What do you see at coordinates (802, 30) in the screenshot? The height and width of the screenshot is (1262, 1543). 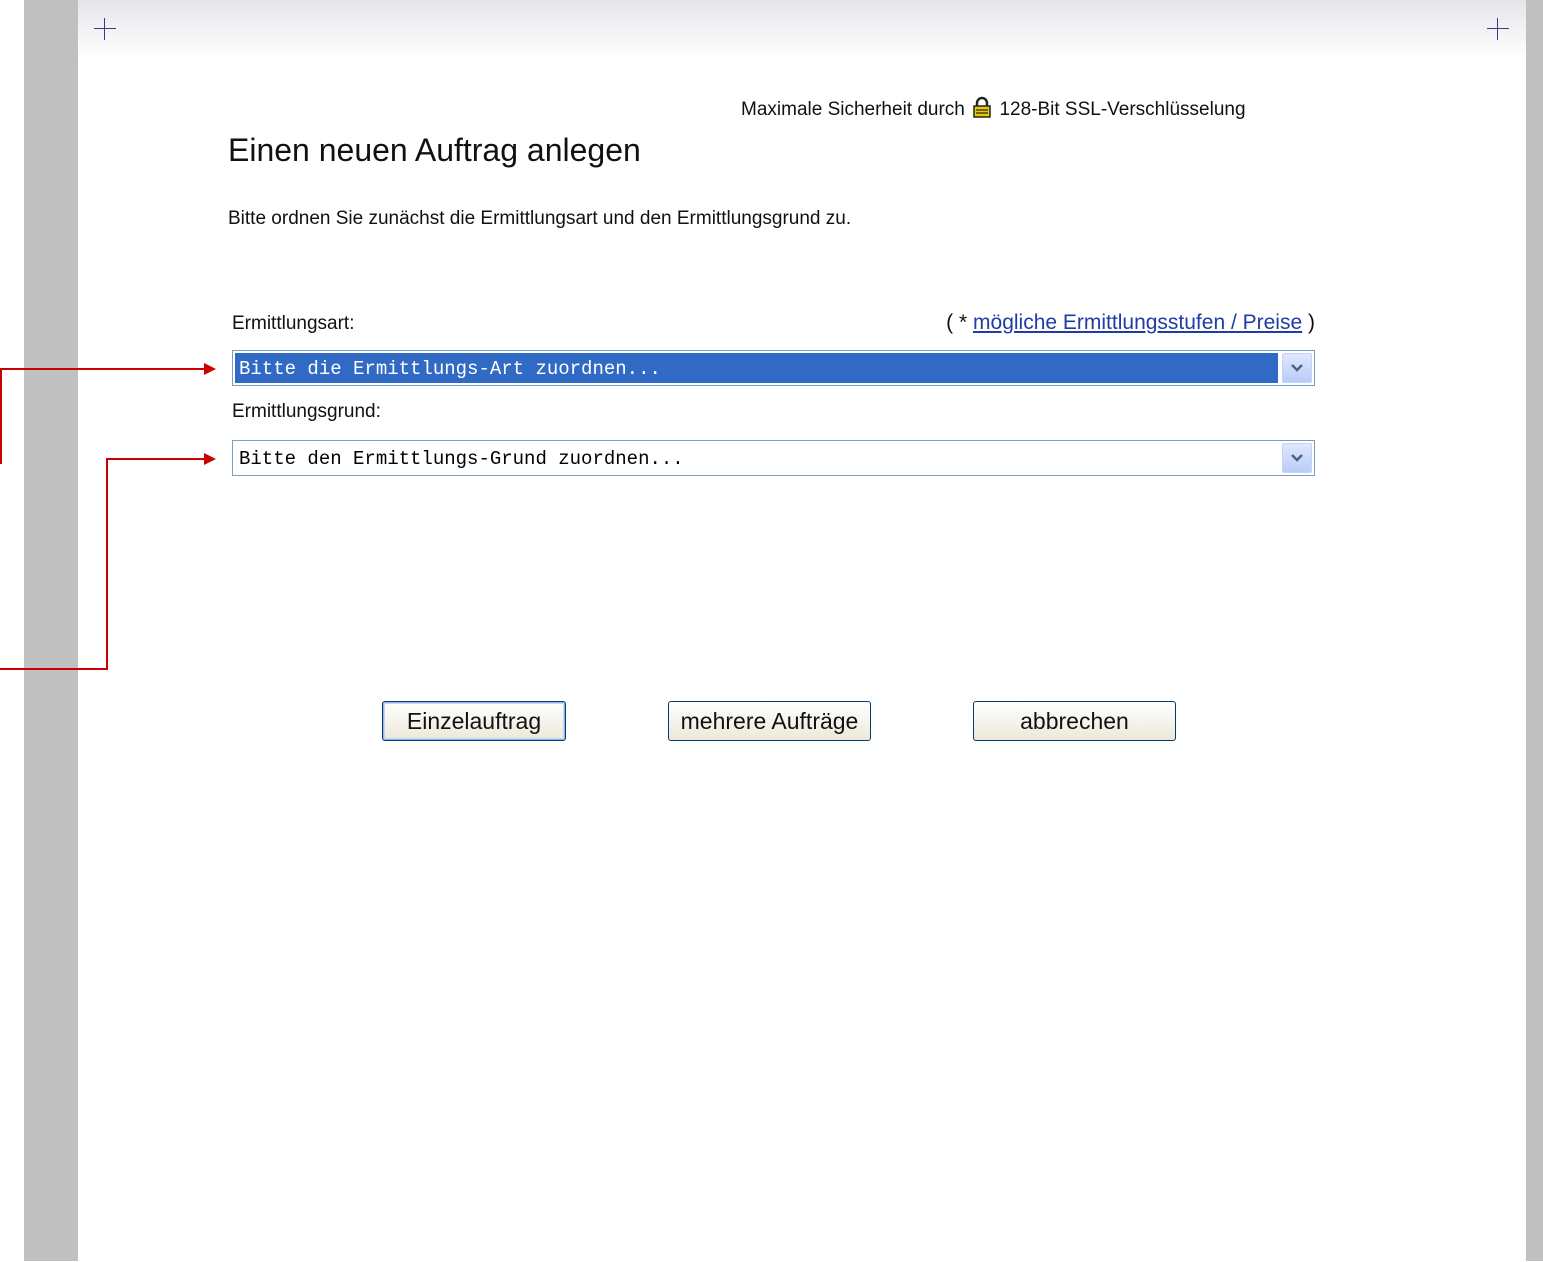 I see `page-header-shade` at bounding box center [802, 30].